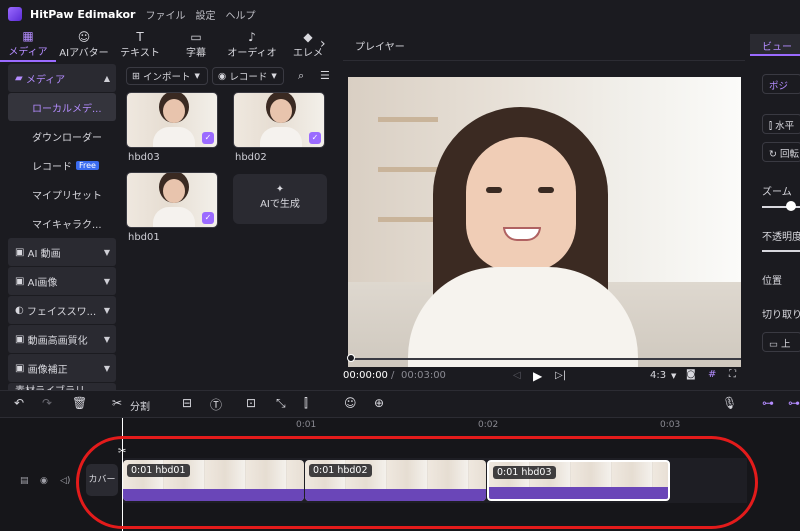  Describe the element at coordinates (351, 358) in the screenshot. I see `progress-handle` at that location.